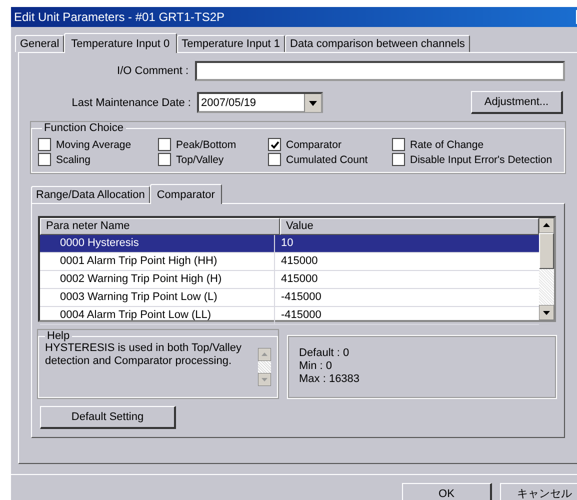 This screenshot has height=500, width=577. Describe the element at coordinates (538, 491) in the screenshot. I see `dialog-button: キャンセル` at that location.